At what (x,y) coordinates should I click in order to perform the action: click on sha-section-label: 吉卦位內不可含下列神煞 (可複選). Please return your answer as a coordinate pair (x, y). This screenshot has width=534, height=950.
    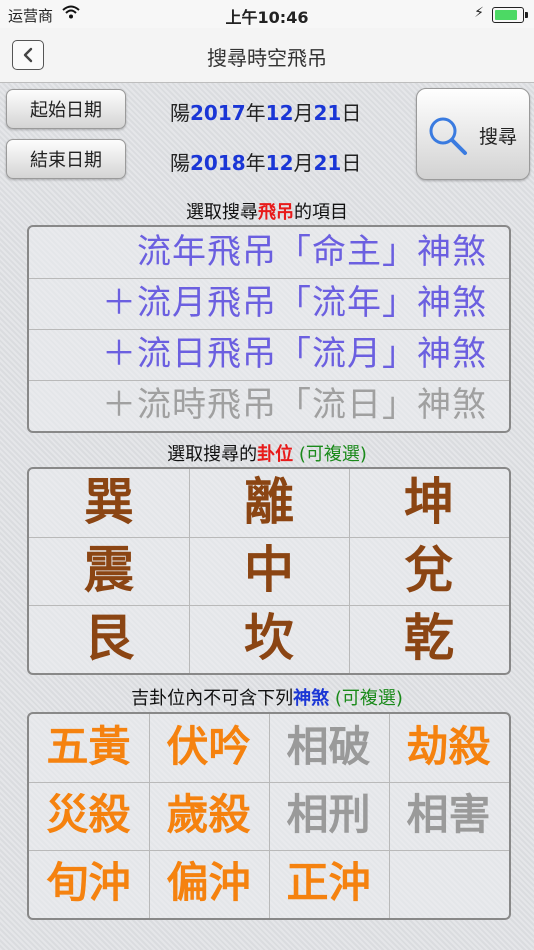
    Looking at the image, I should click on (267, 698).